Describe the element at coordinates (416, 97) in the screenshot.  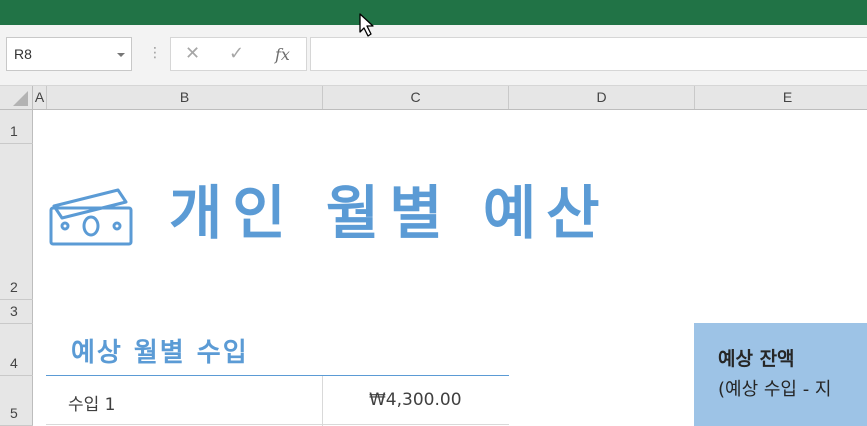
I see `column-header-c: C` at that location.